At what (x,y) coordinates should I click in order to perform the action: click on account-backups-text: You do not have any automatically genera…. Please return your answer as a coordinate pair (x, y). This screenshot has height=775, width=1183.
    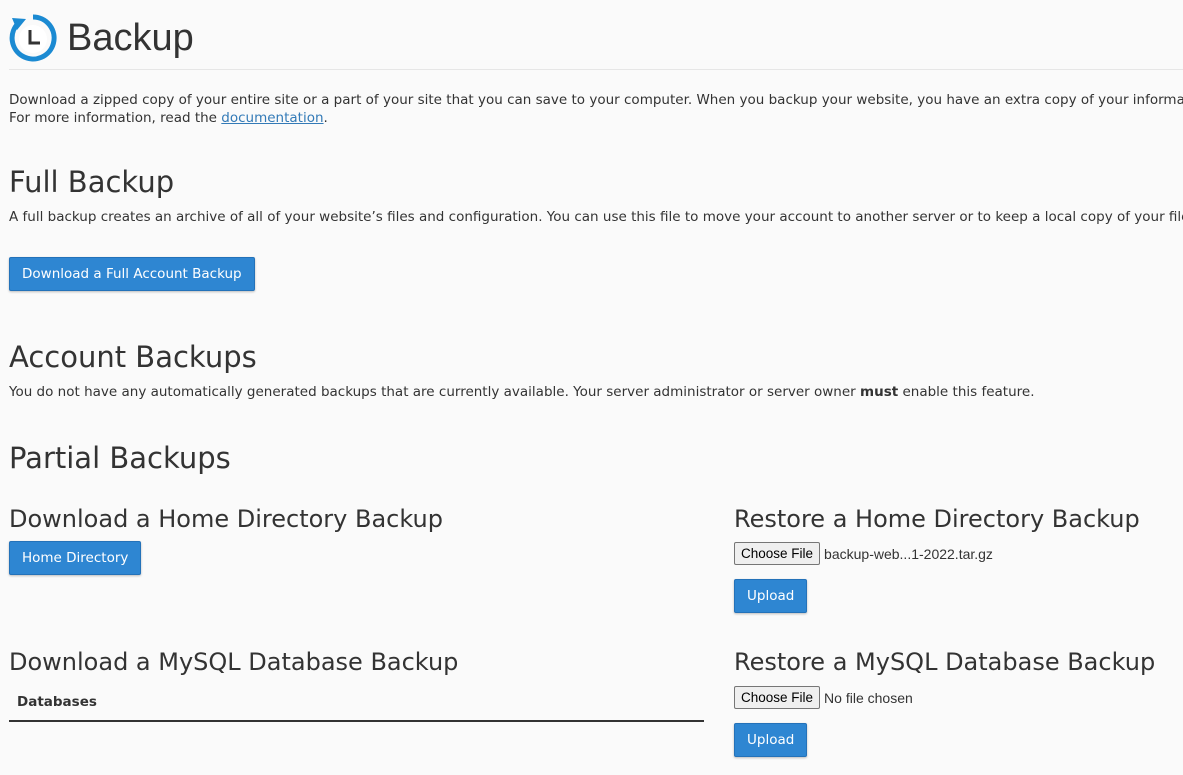
    Looking at the image, I should click on (435, 392).